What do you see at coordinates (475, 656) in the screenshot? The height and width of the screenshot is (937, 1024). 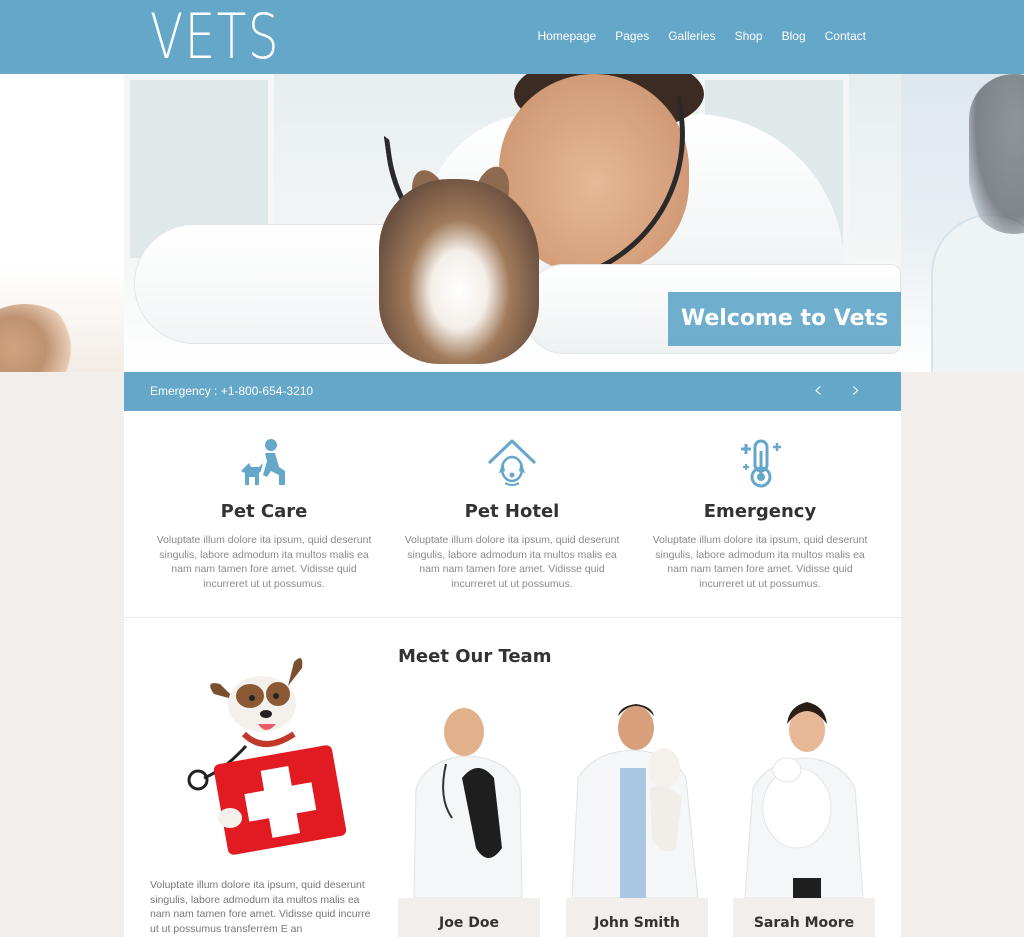 I see `team-title: Meet Our Team` at bounding box center [475, 656].